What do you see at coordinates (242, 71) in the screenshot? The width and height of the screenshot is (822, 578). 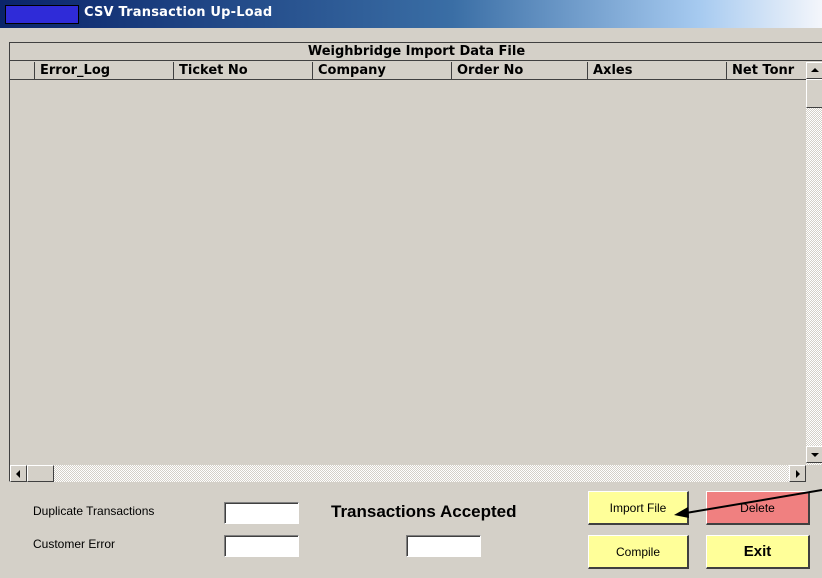 I see `column-header-ticket-no: Ticket No` at bounding box center [242, 71].